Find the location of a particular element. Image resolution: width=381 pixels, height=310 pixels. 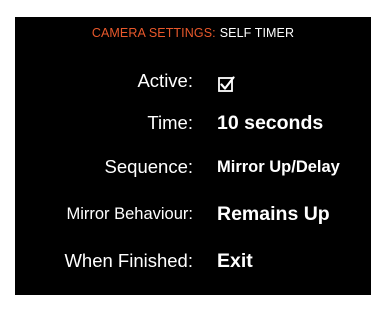

header-subsection-title: SELF TIMER is located at coordinates (257, 33).